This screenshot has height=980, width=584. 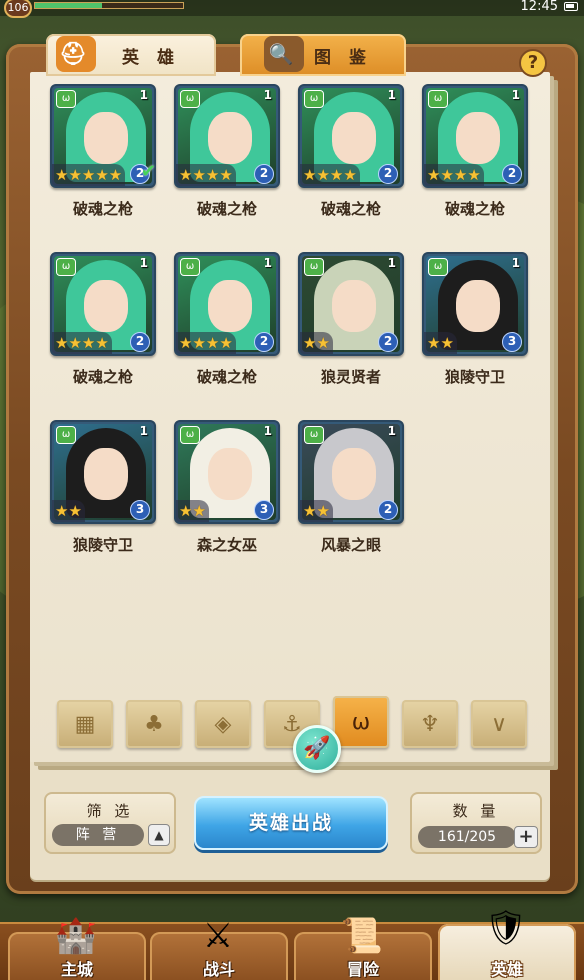 I want to click on rocket-quick-button: 🚀, so click(x=317, y=749).